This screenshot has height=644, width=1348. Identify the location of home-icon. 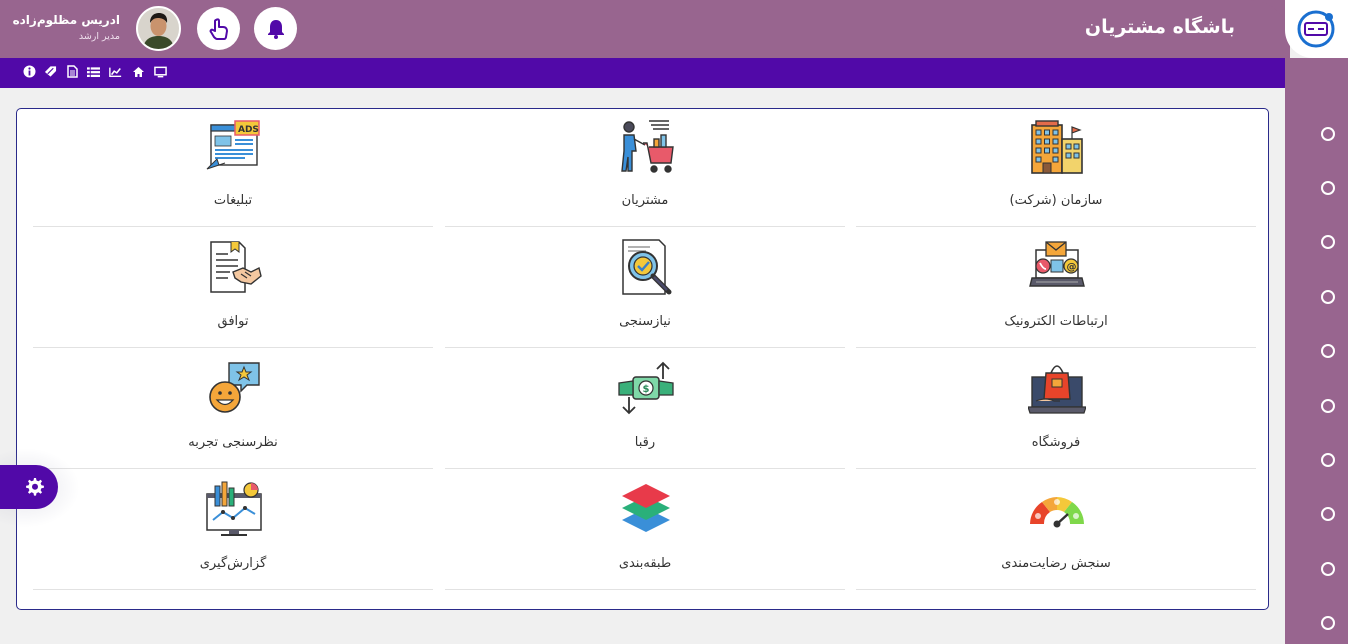
(138, 71).